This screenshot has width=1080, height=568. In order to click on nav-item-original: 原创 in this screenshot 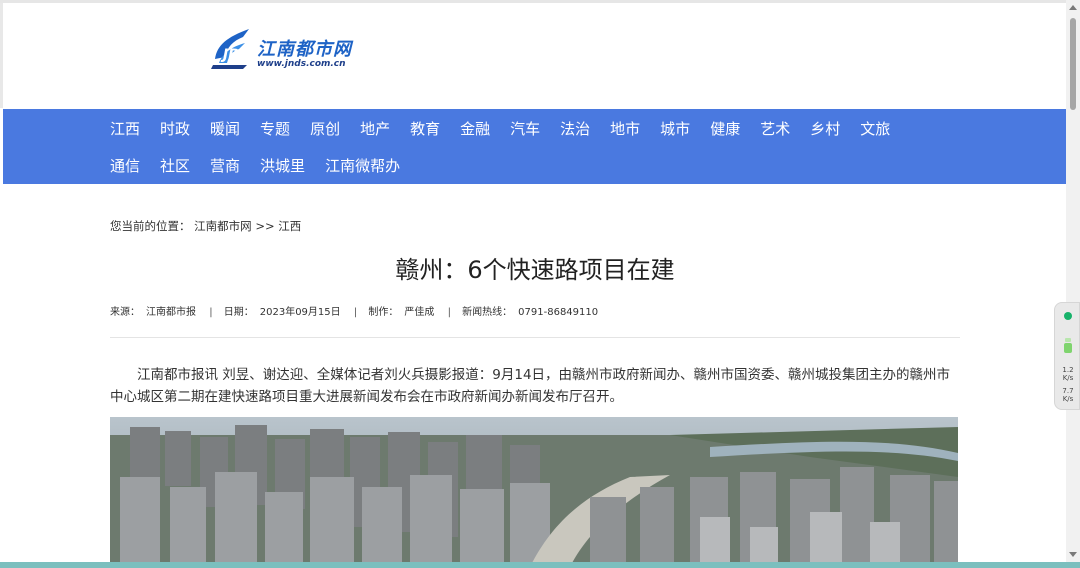, I will do `click(325, 129)`.